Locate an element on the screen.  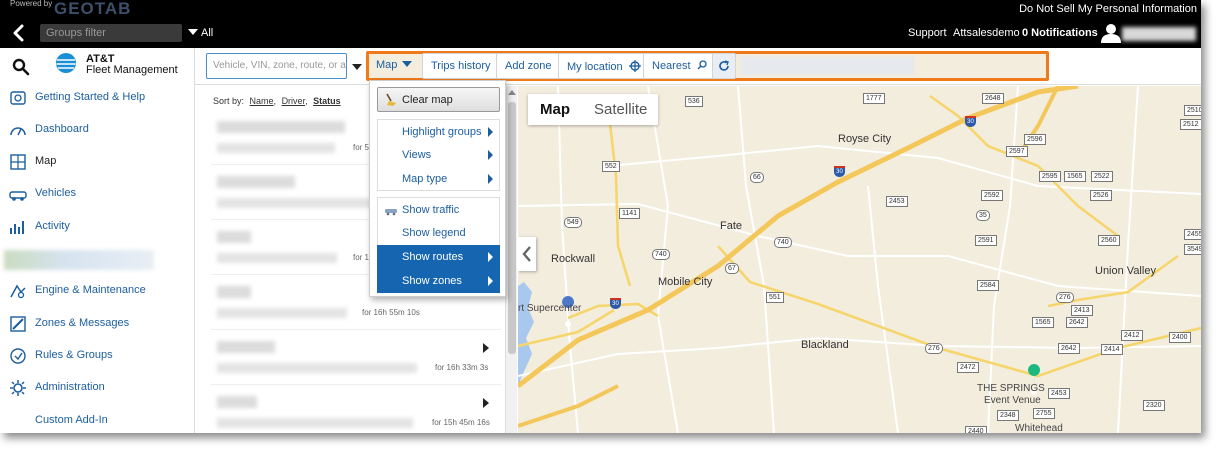
list-item: for 15h 45m 16s is located at coordinates (356, 410).